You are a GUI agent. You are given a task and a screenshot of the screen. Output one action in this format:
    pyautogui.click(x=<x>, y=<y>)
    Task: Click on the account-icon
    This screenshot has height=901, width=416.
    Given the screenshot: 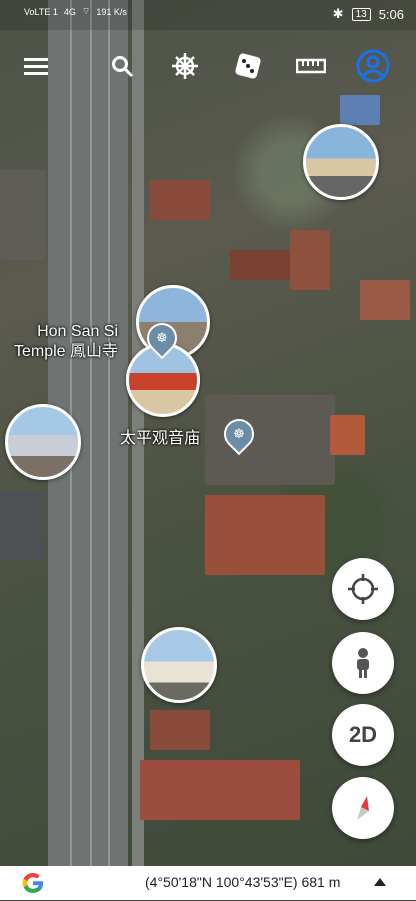 What is the action you would take?
    pyautogui.click(x=373, y=66)
    